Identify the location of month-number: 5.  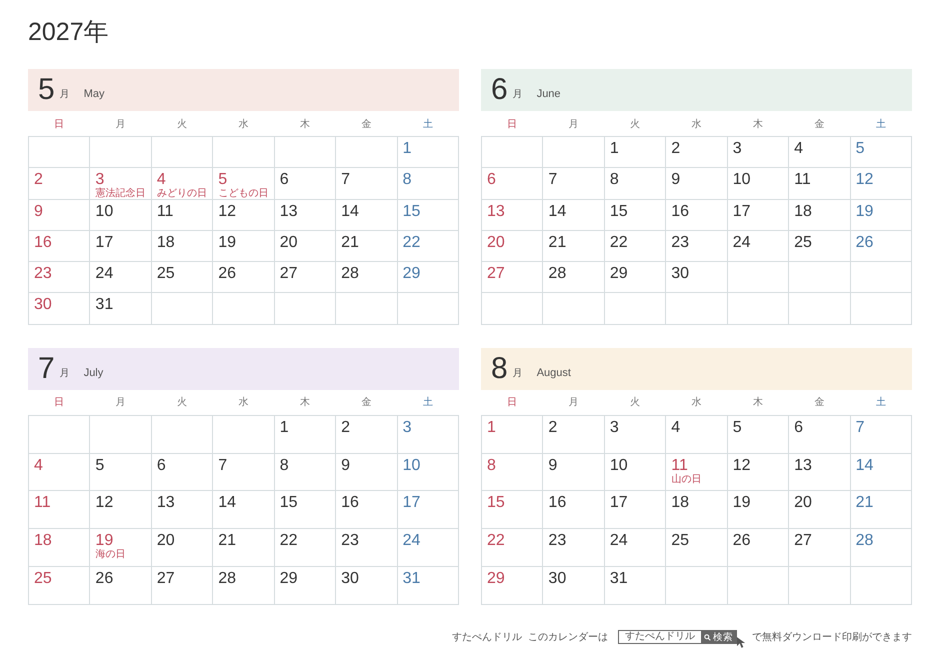
(46, 90).